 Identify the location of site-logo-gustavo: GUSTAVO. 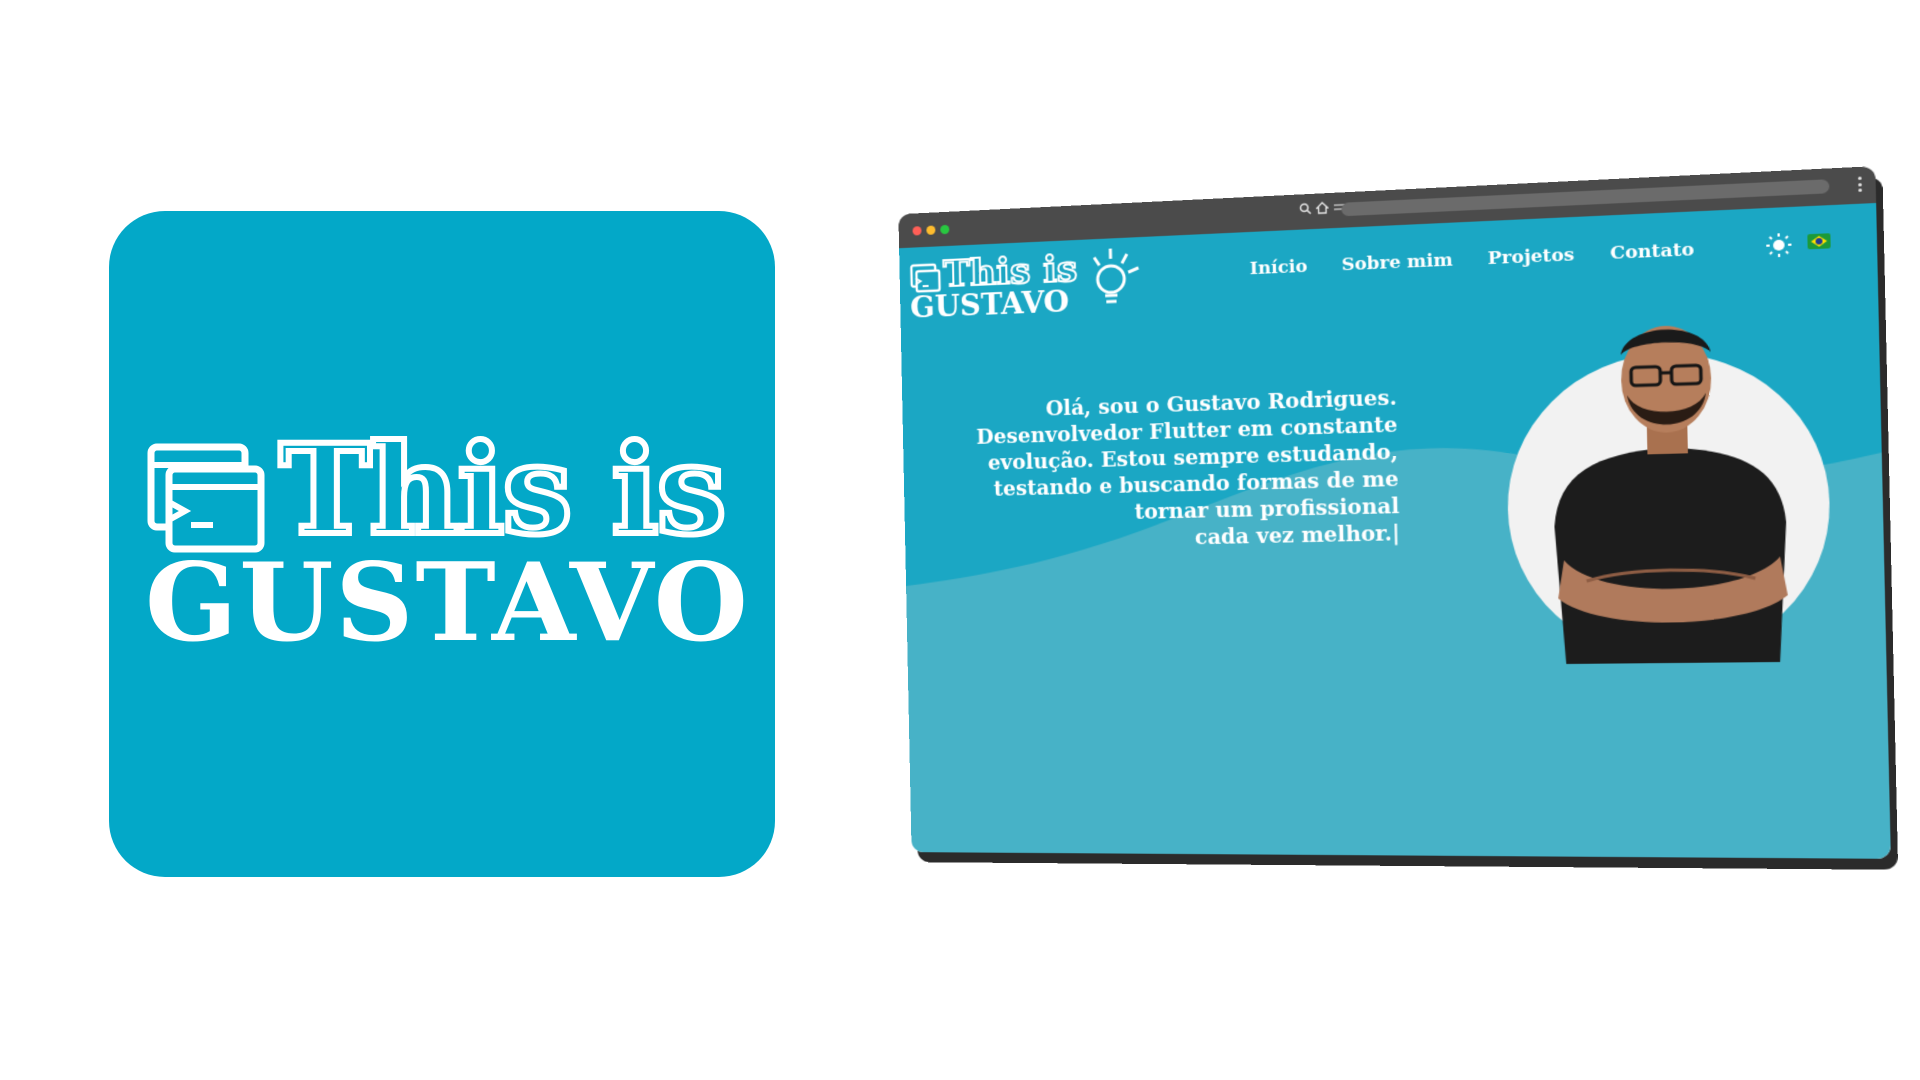
(989, 304).